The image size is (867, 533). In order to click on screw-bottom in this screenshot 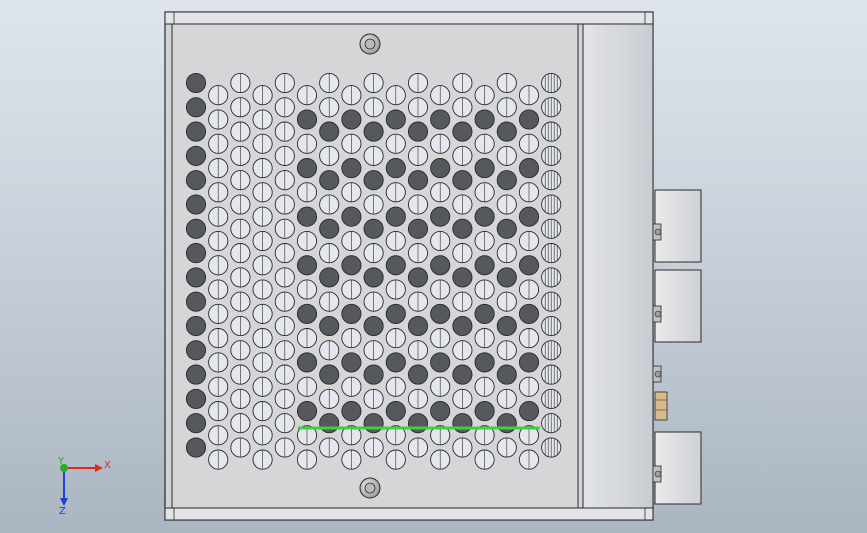, I will do `click(370, 488)`.